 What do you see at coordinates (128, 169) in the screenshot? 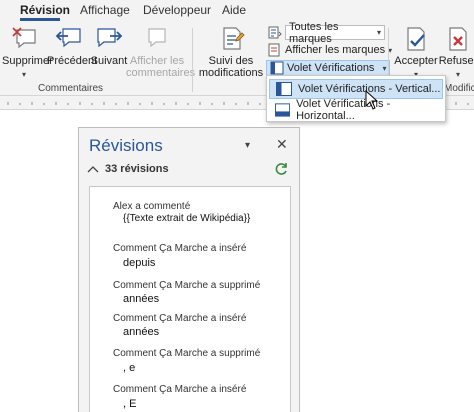
I see `revisions-summary: 33 révisions` at bounding box center [128, 169].